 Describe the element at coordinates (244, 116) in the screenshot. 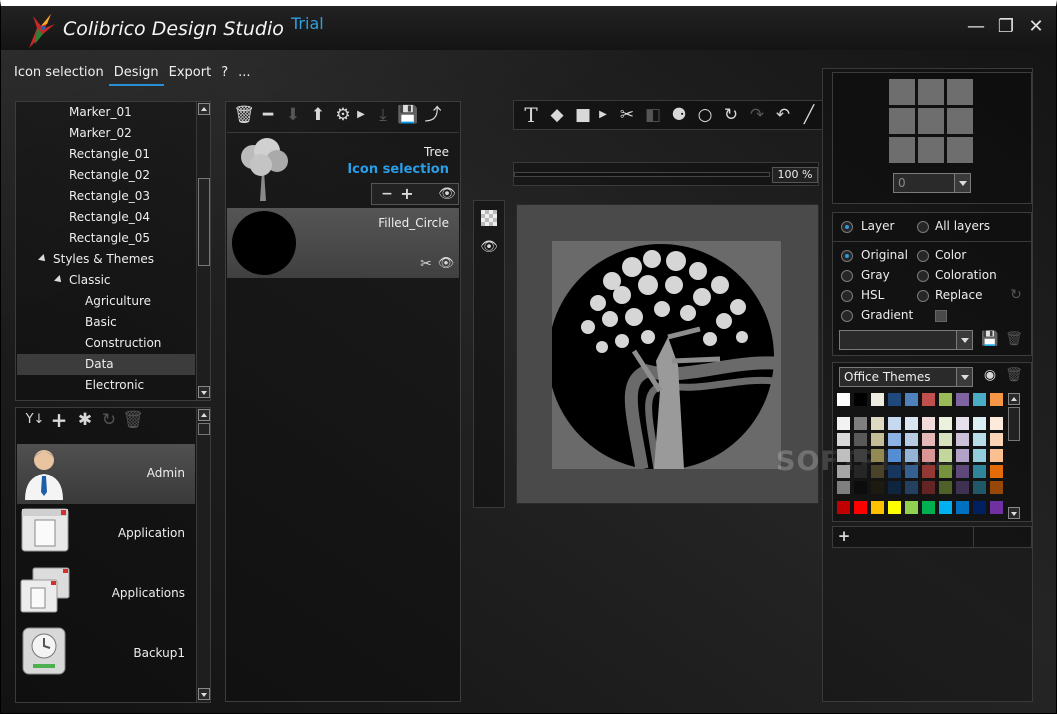

I see `delete-layer-icon: 🗑` at that location.